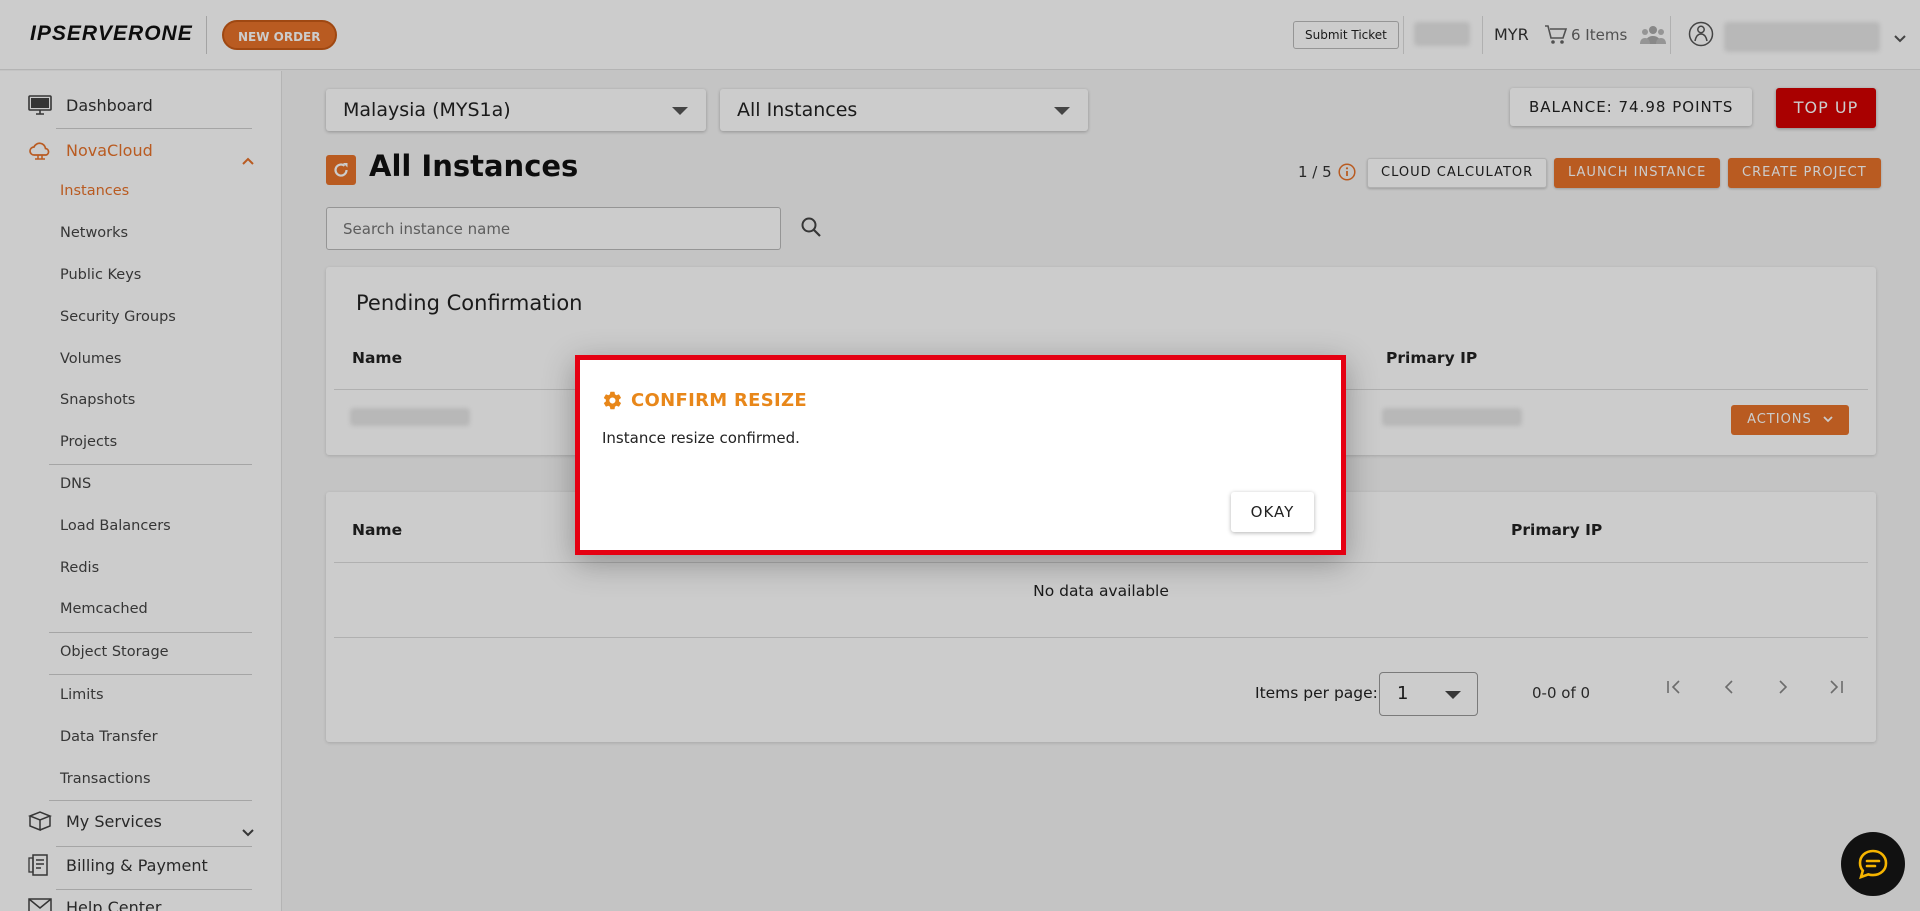 The width and height of the screenshot is (1920, 911). What do you see at coordinates (1272, 512) in the screenshot?
I see `okay-button: OKAY` at bounding box center [1272, 512].